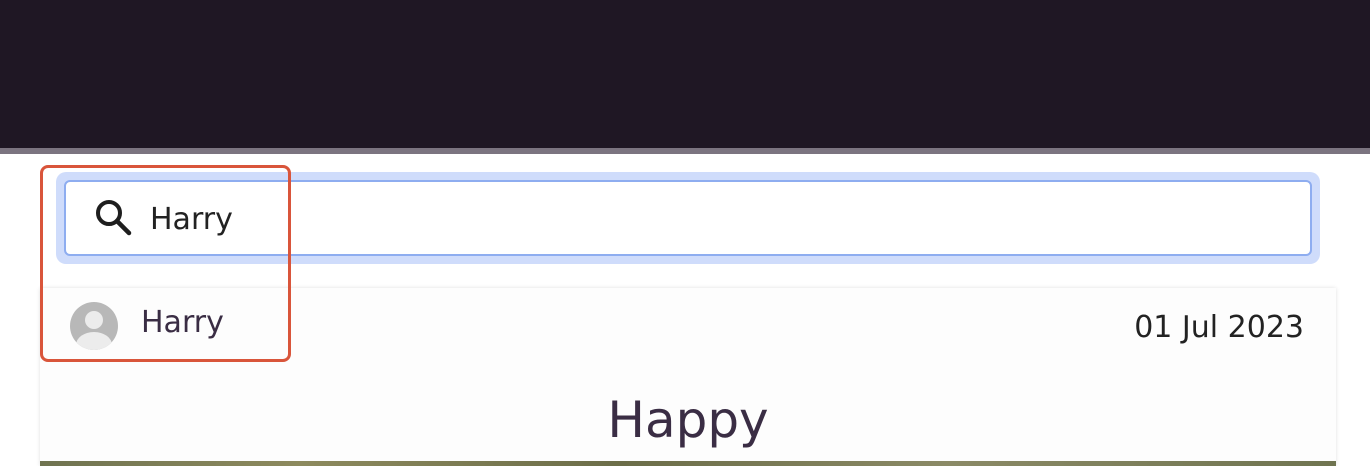  What do you see at coordinates (685, 151) in the screenshot?
I see `top-bar-divider` at bounding box center [685, 151].